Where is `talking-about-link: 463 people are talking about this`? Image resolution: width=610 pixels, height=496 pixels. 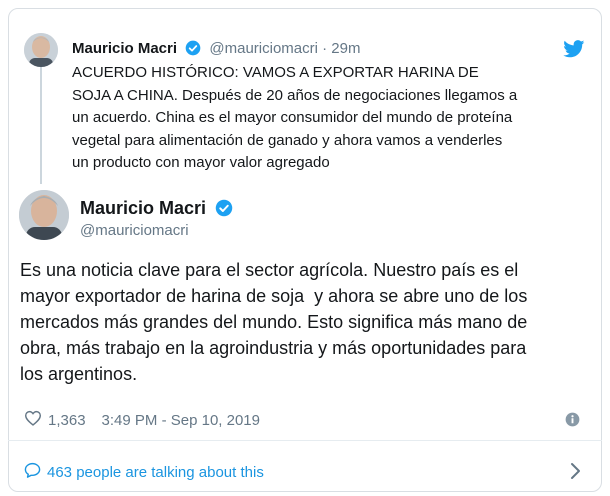
talking-about-link: 463 people are talking about this is located at coordinates (144, 472).